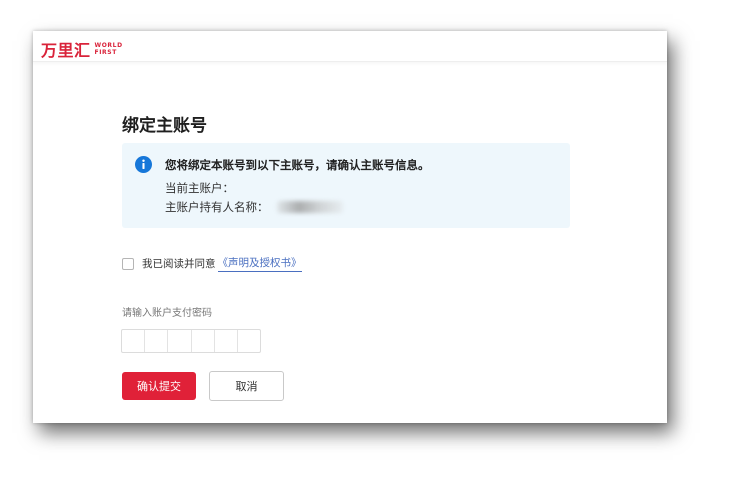 The height and width of the screenshot is (489, 734). What do you see at coordinates (164, 126) in the screenshot?
I see `page-title: 绑定主账号` at bounding box center [164, 126].